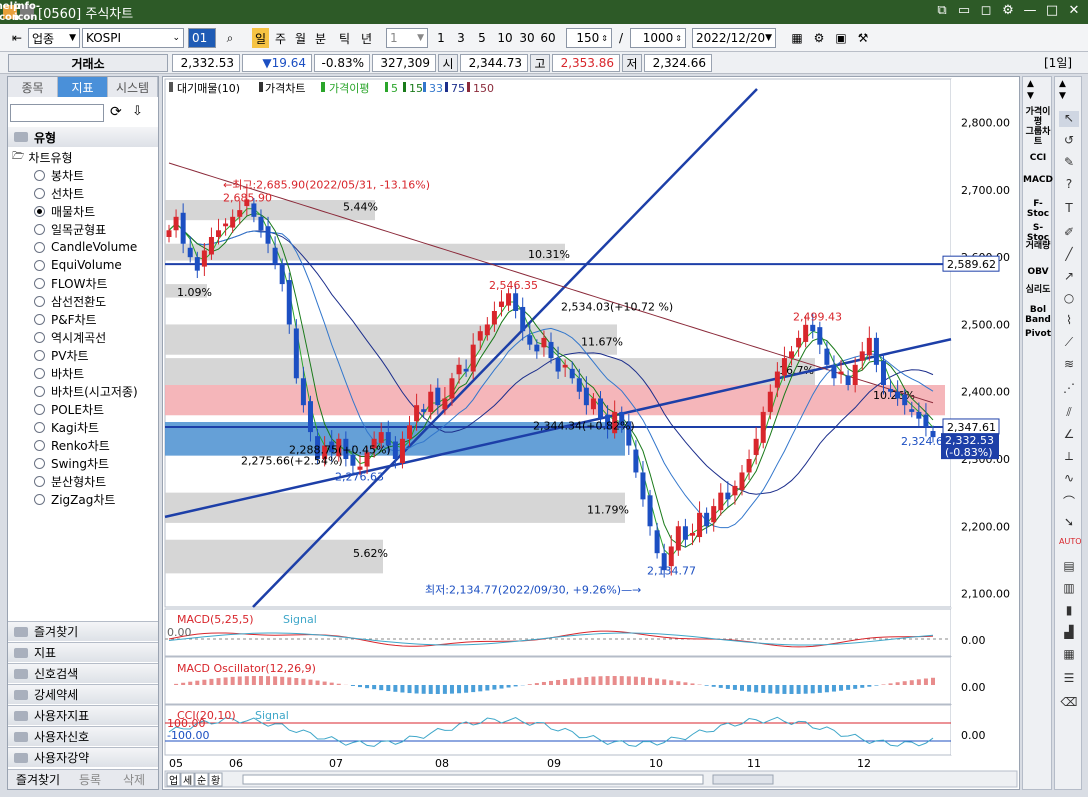 This screenshot has width=1088, height=797. Describe the element at coordinates (441, 38) in the screenshot. I see `min-1-button: 1` at that location.